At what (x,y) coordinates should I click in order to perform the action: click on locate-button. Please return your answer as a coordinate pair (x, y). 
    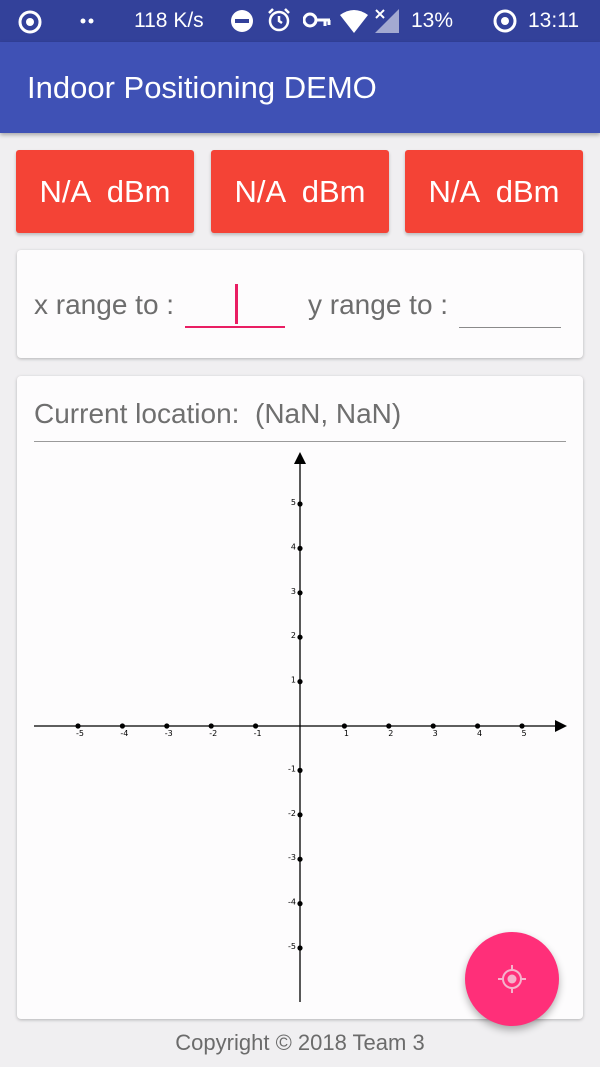
    Looking at the image, I should click on (512, 979).